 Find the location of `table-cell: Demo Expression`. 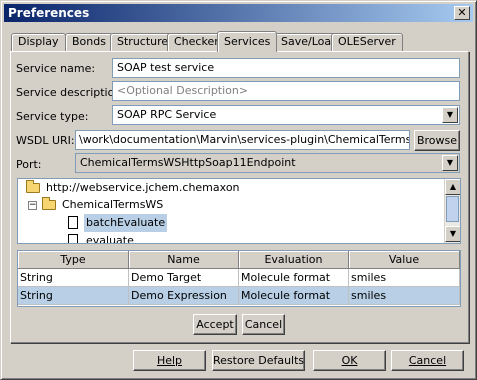

table-cell: Demo Expression is located at coordinates (184, 296).